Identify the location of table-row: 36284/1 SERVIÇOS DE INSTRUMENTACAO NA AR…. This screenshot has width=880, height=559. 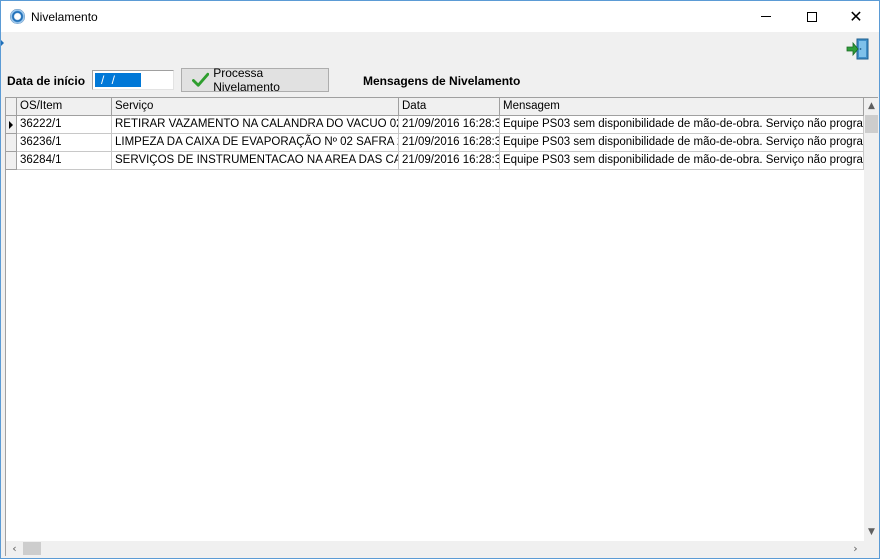
(435, 161).